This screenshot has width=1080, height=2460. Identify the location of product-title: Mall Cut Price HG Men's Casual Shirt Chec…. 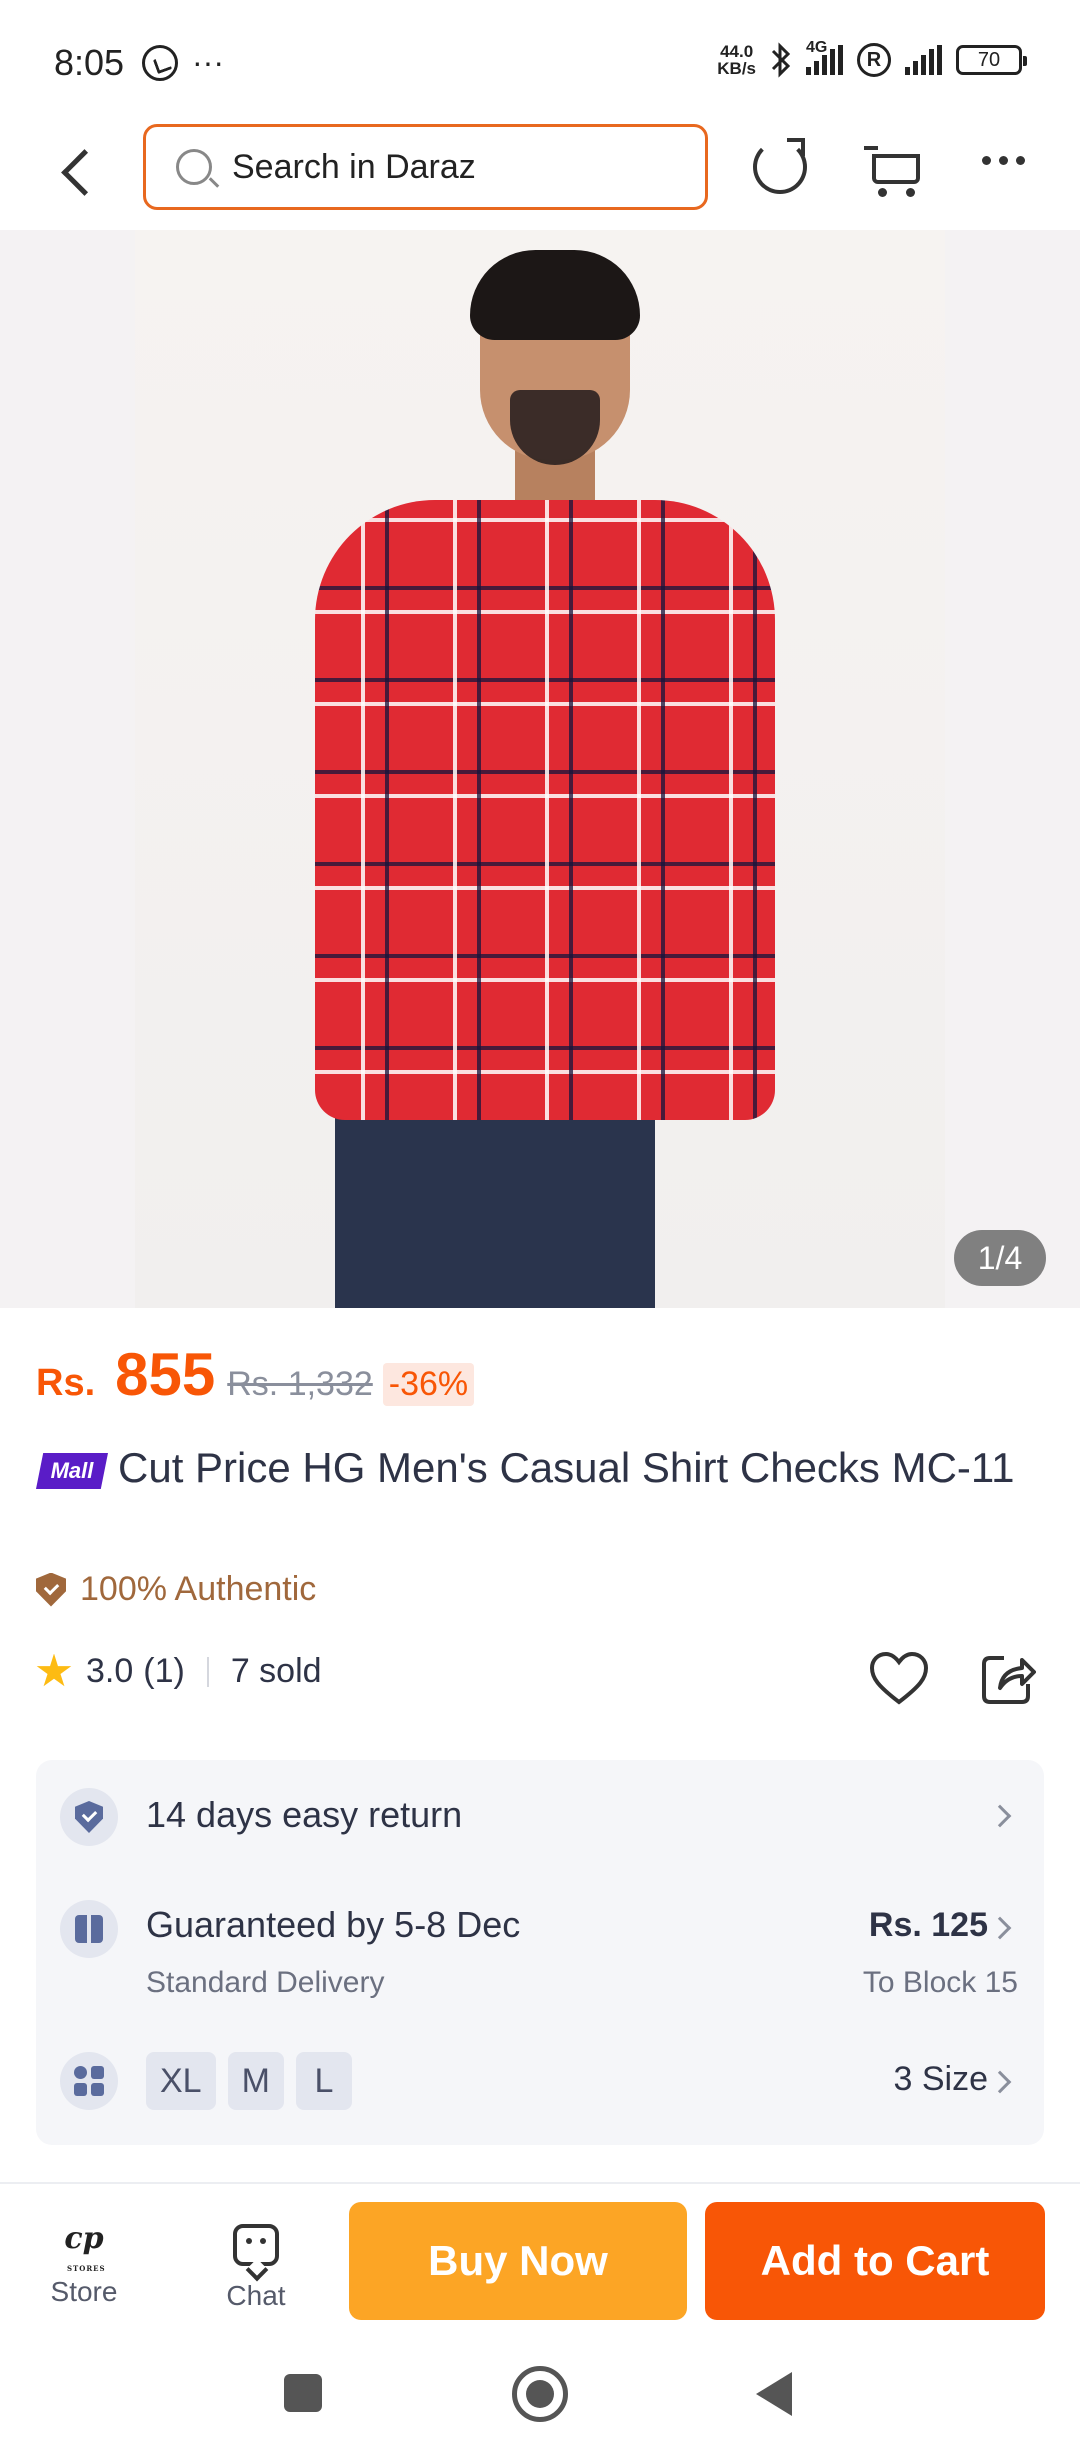
(541, 1468).